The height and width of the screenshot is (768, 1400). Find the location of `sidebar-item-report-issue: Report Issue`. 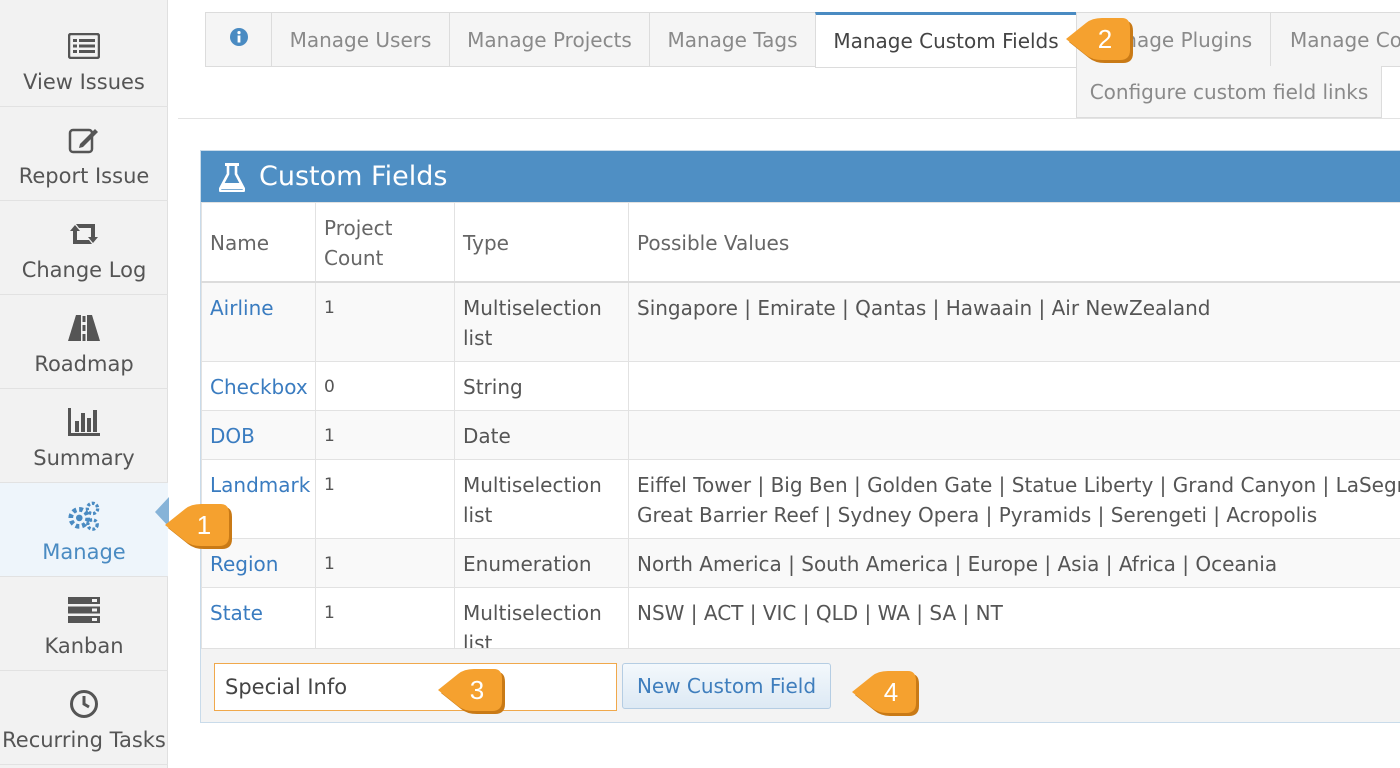

sidebar-item-report-issue: Report Issue is located at coordinates (84, 154).